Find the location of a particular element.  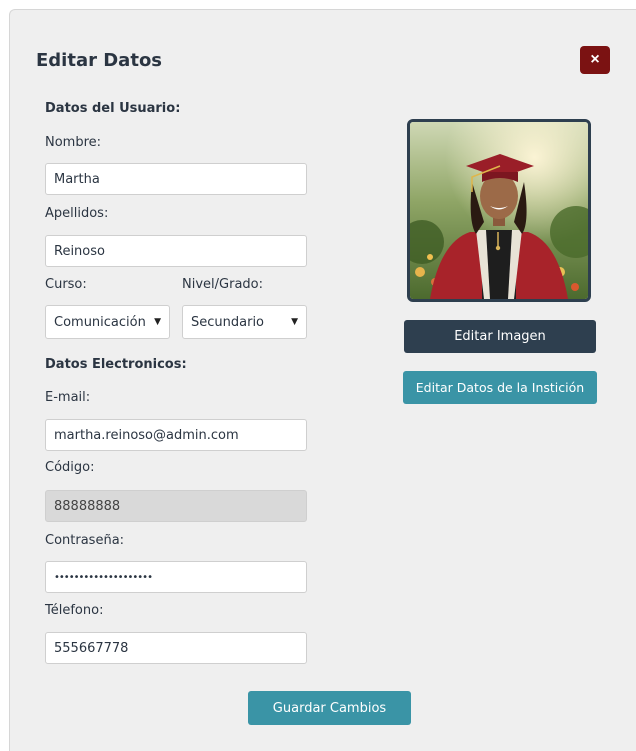

apellidos-input is located at coordinates (176, 251).